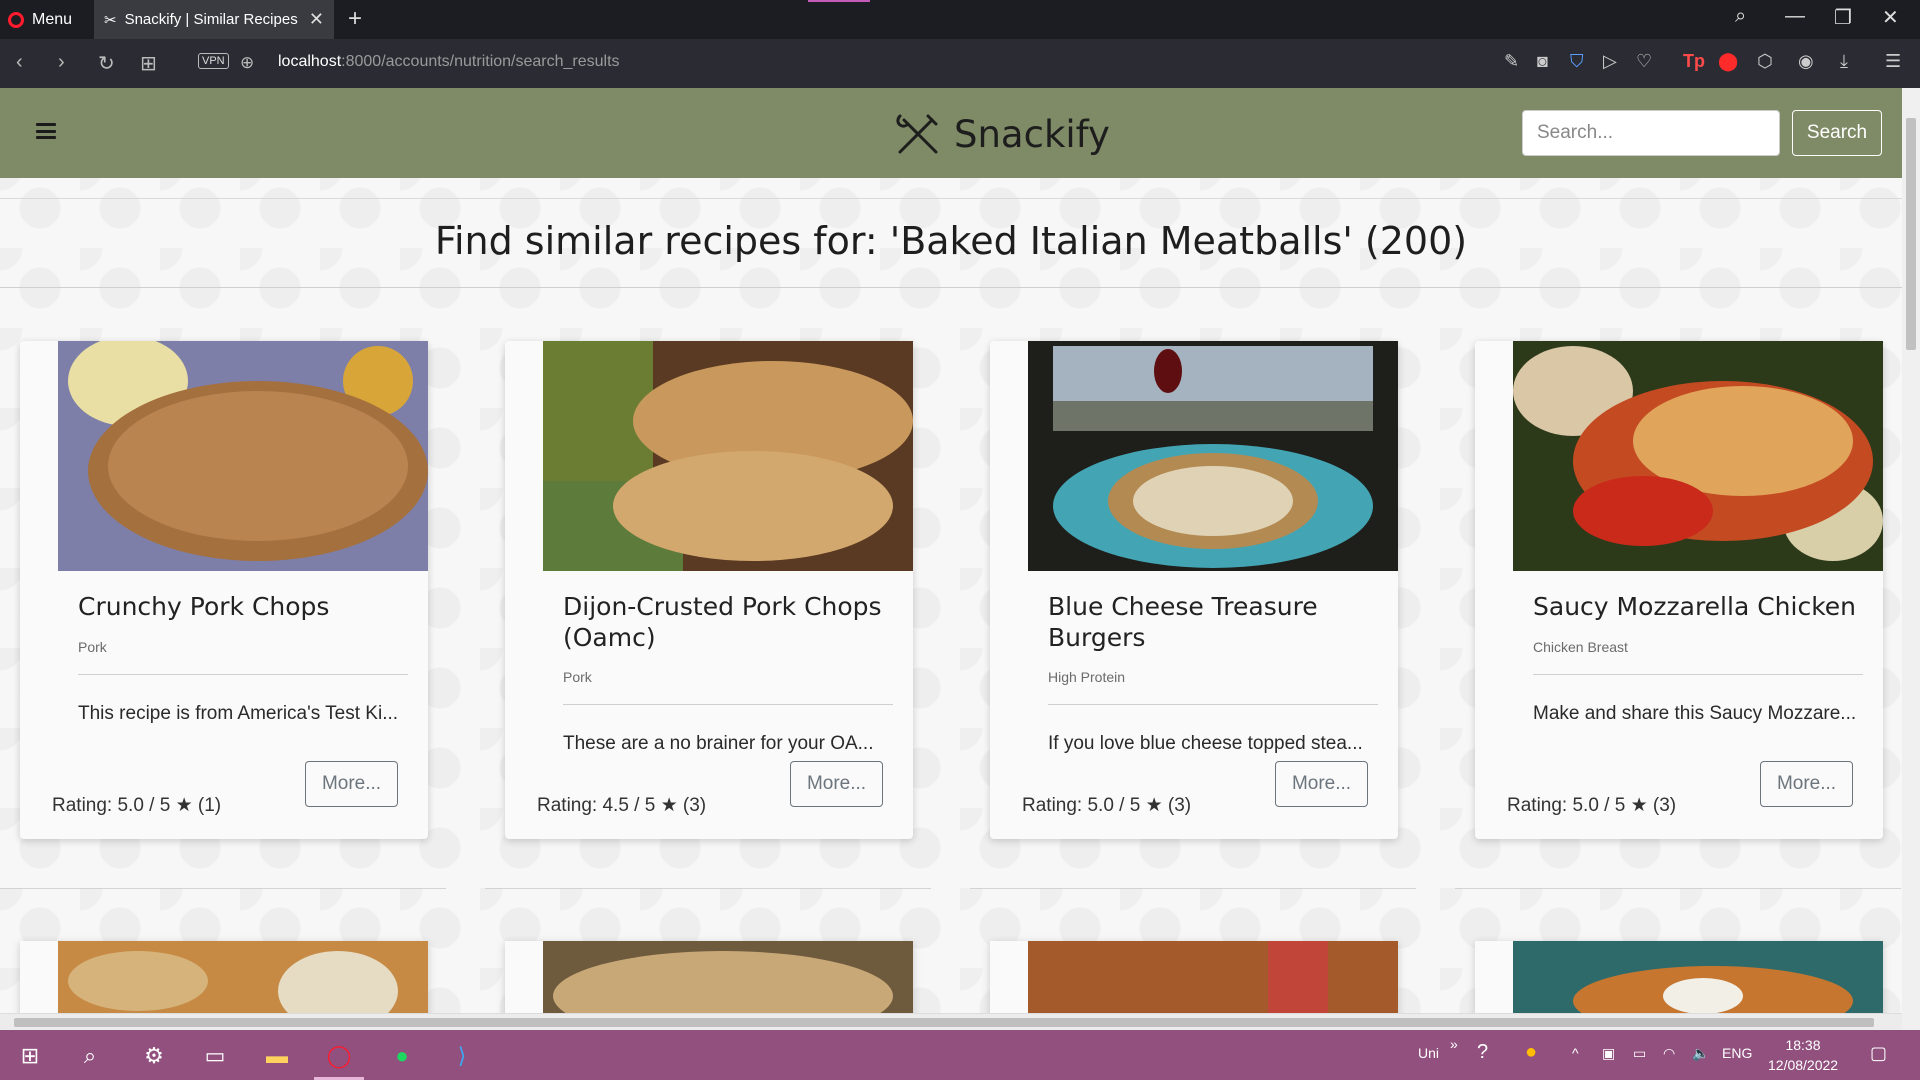 Image resolution: width=1920 pixels, height=1080 pixels. Describe the element at coordinates (1428, 1053) in the screenshot. I see `input-mode-label: Uni` at that location.